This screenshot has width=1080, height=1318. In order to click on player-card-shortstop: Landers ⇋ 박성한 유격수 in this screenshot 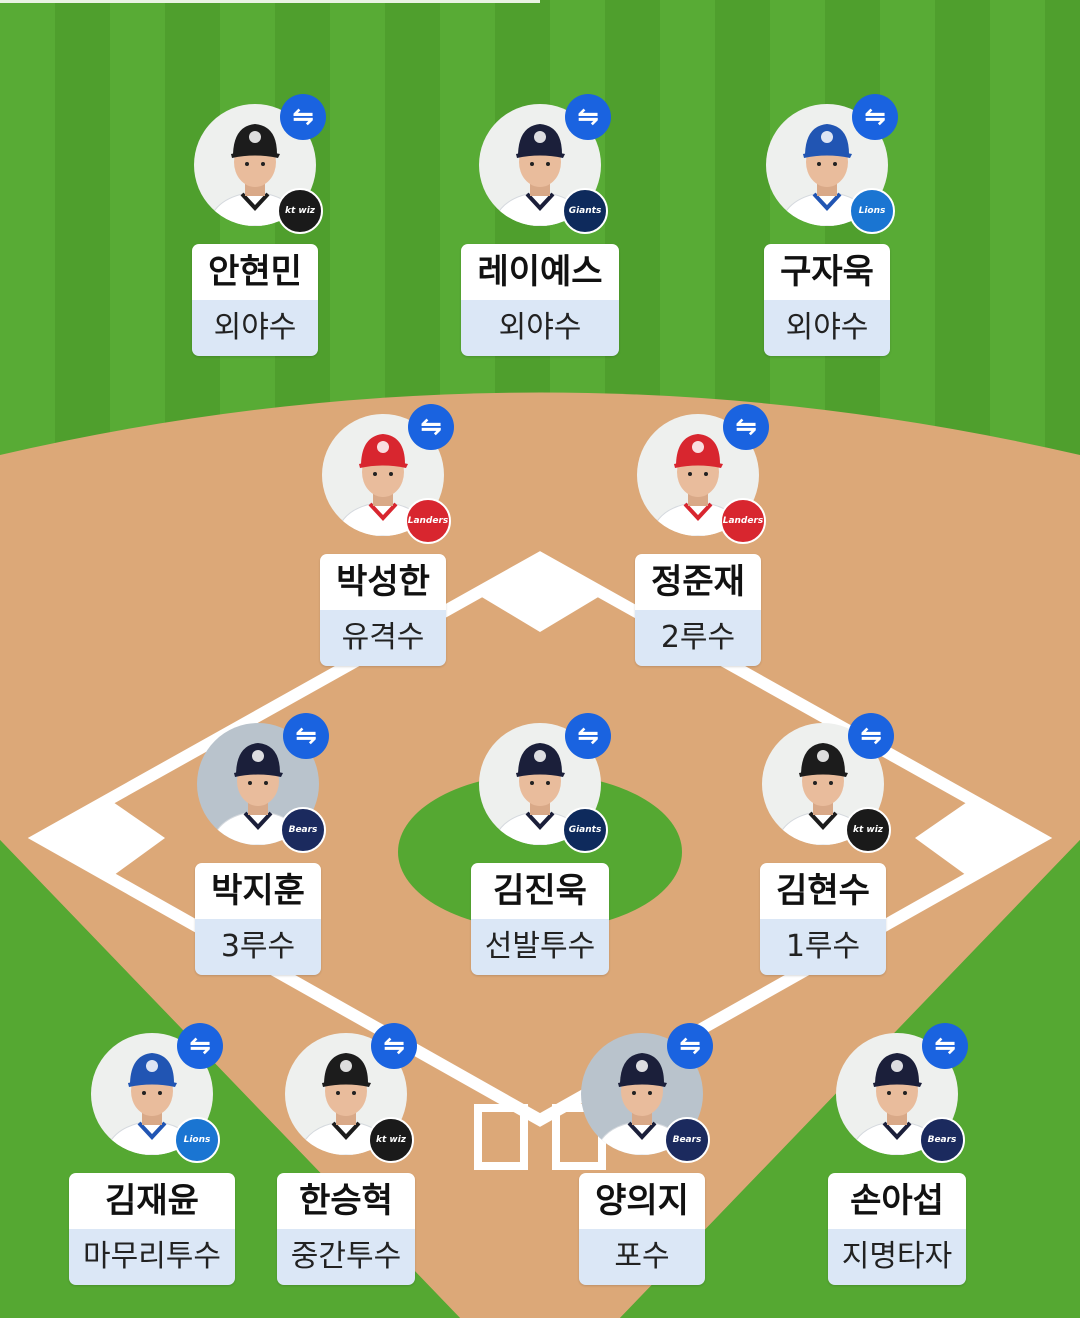, I will do `click(383, 535)`.